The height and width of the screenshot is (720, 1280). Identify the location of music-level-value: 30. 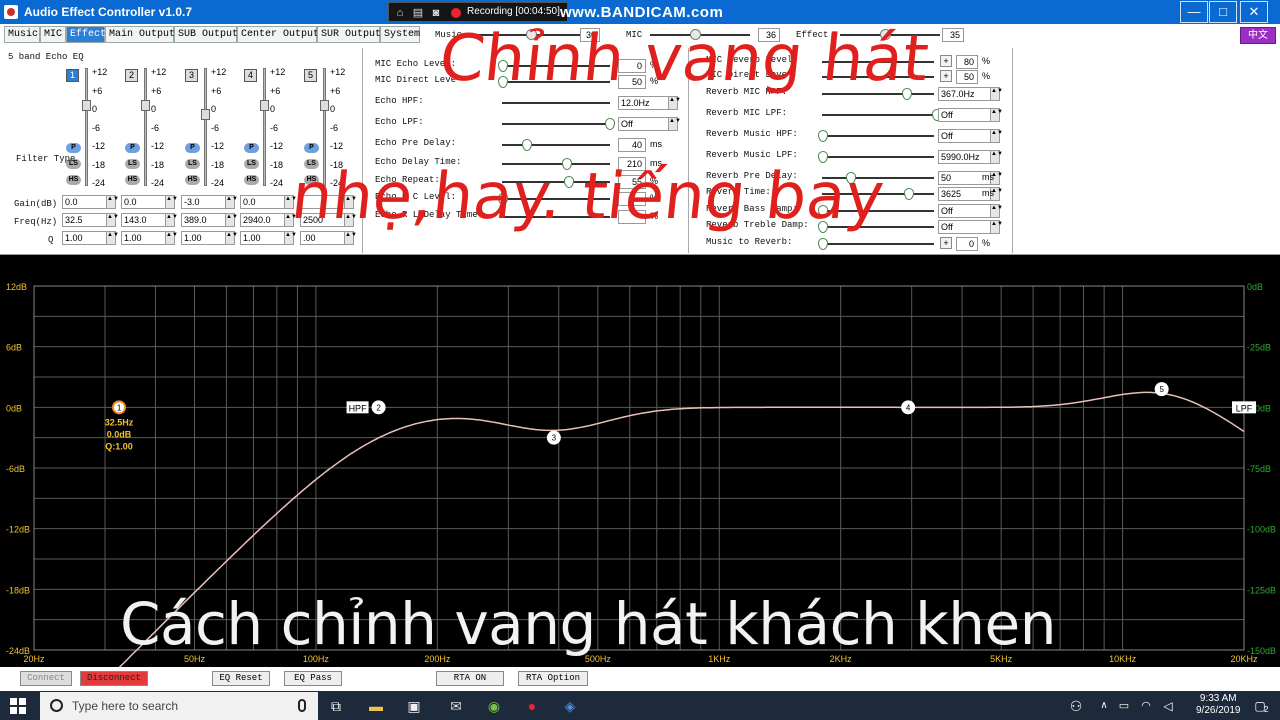
(590, 35).